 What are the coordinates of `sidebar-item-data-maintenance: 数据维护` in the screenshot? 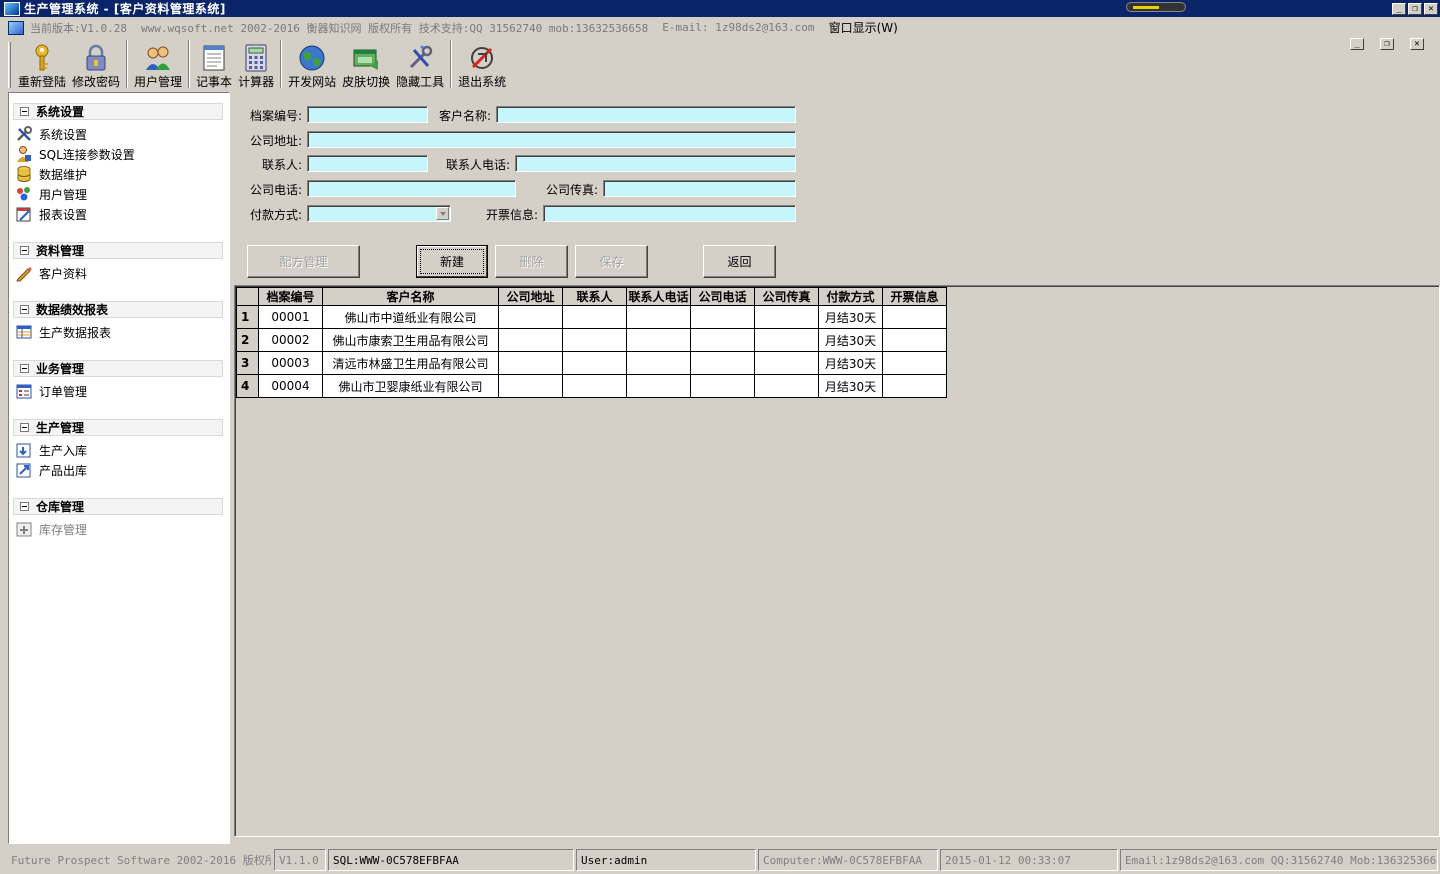 It's located at (121, 174).